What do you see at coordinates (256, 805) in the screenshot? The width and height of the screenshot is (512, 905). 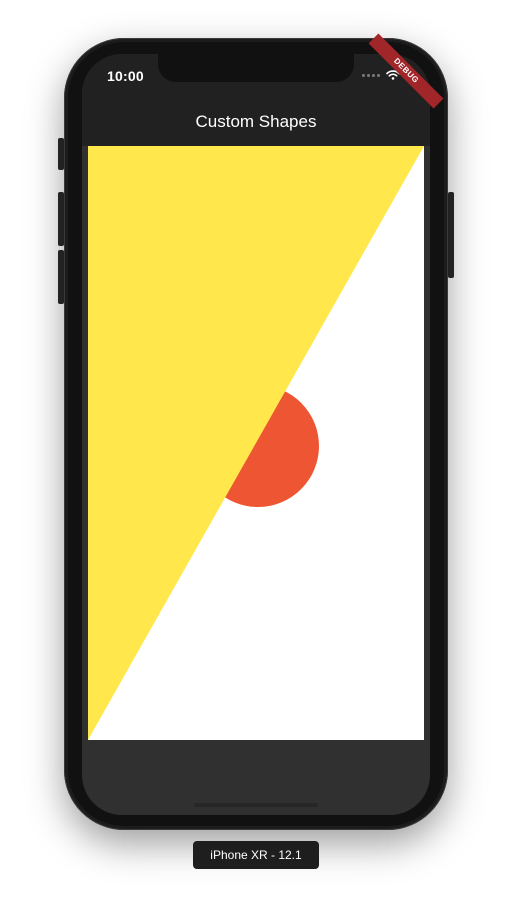 I see `home-indicator` at bounding box center [256, 805].